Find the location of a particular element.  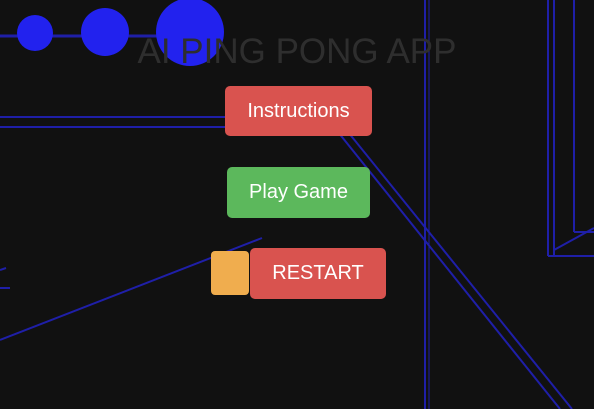

app-title: AI PING PONG APP is located at coordinates (297, 51).